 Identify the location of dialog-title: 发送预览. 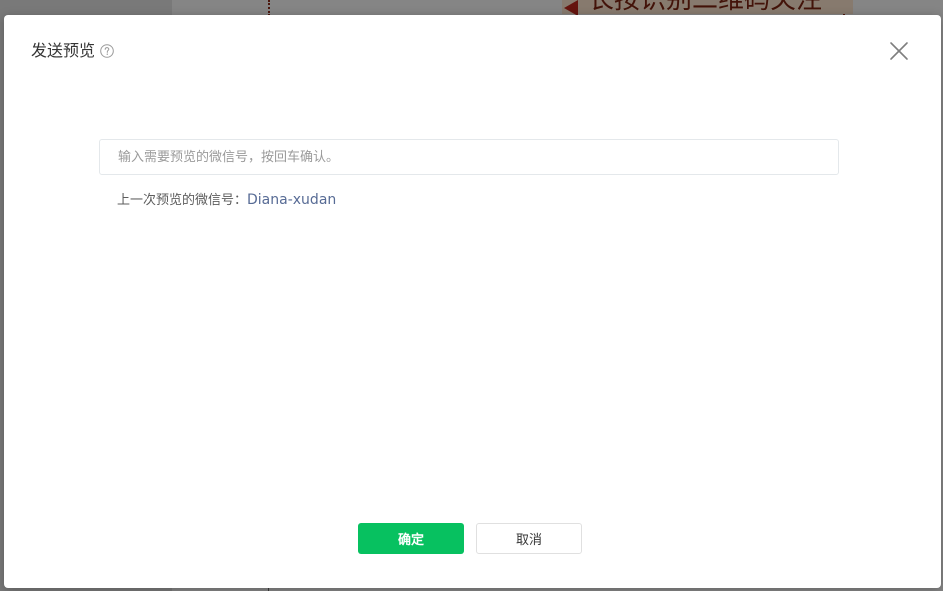
(63, 50).